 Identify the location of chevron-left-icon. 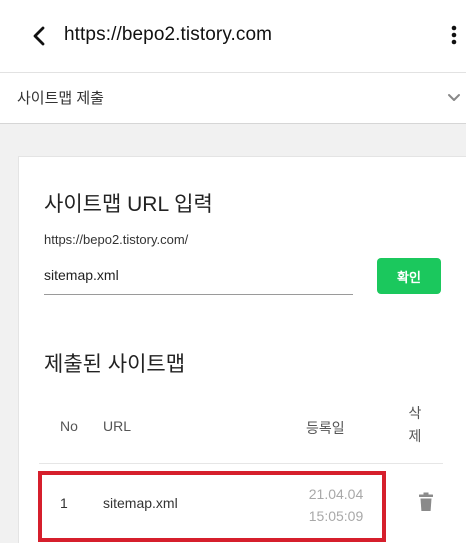
(39, 36).